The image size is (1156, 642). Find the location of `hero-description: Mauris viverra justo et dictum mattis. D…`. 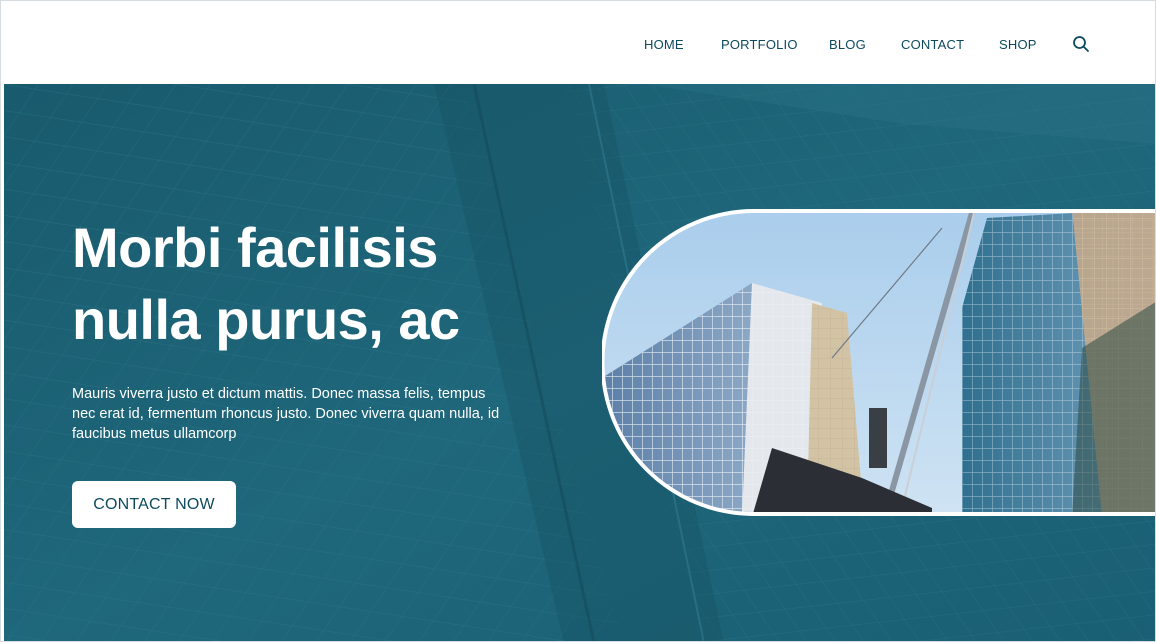

hero-description: Mauris viverra justo et dictum mattis. D… is located at coordinates (286, 414).